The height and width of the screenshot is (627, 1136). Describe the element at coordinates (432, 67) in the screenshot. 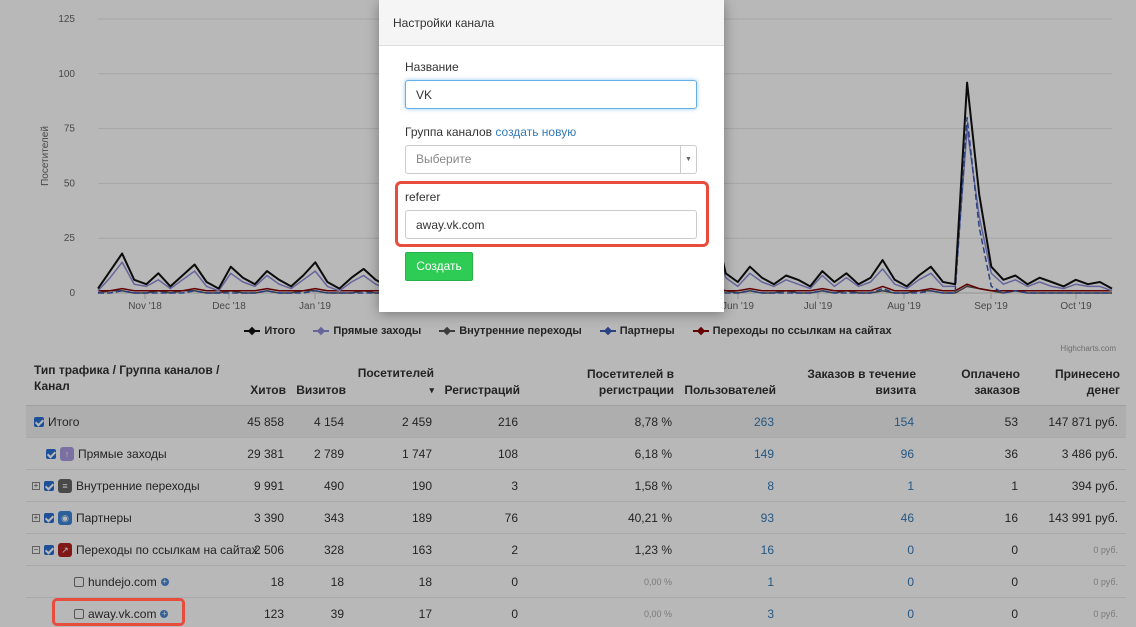

I see `name-label: Название` at that location.